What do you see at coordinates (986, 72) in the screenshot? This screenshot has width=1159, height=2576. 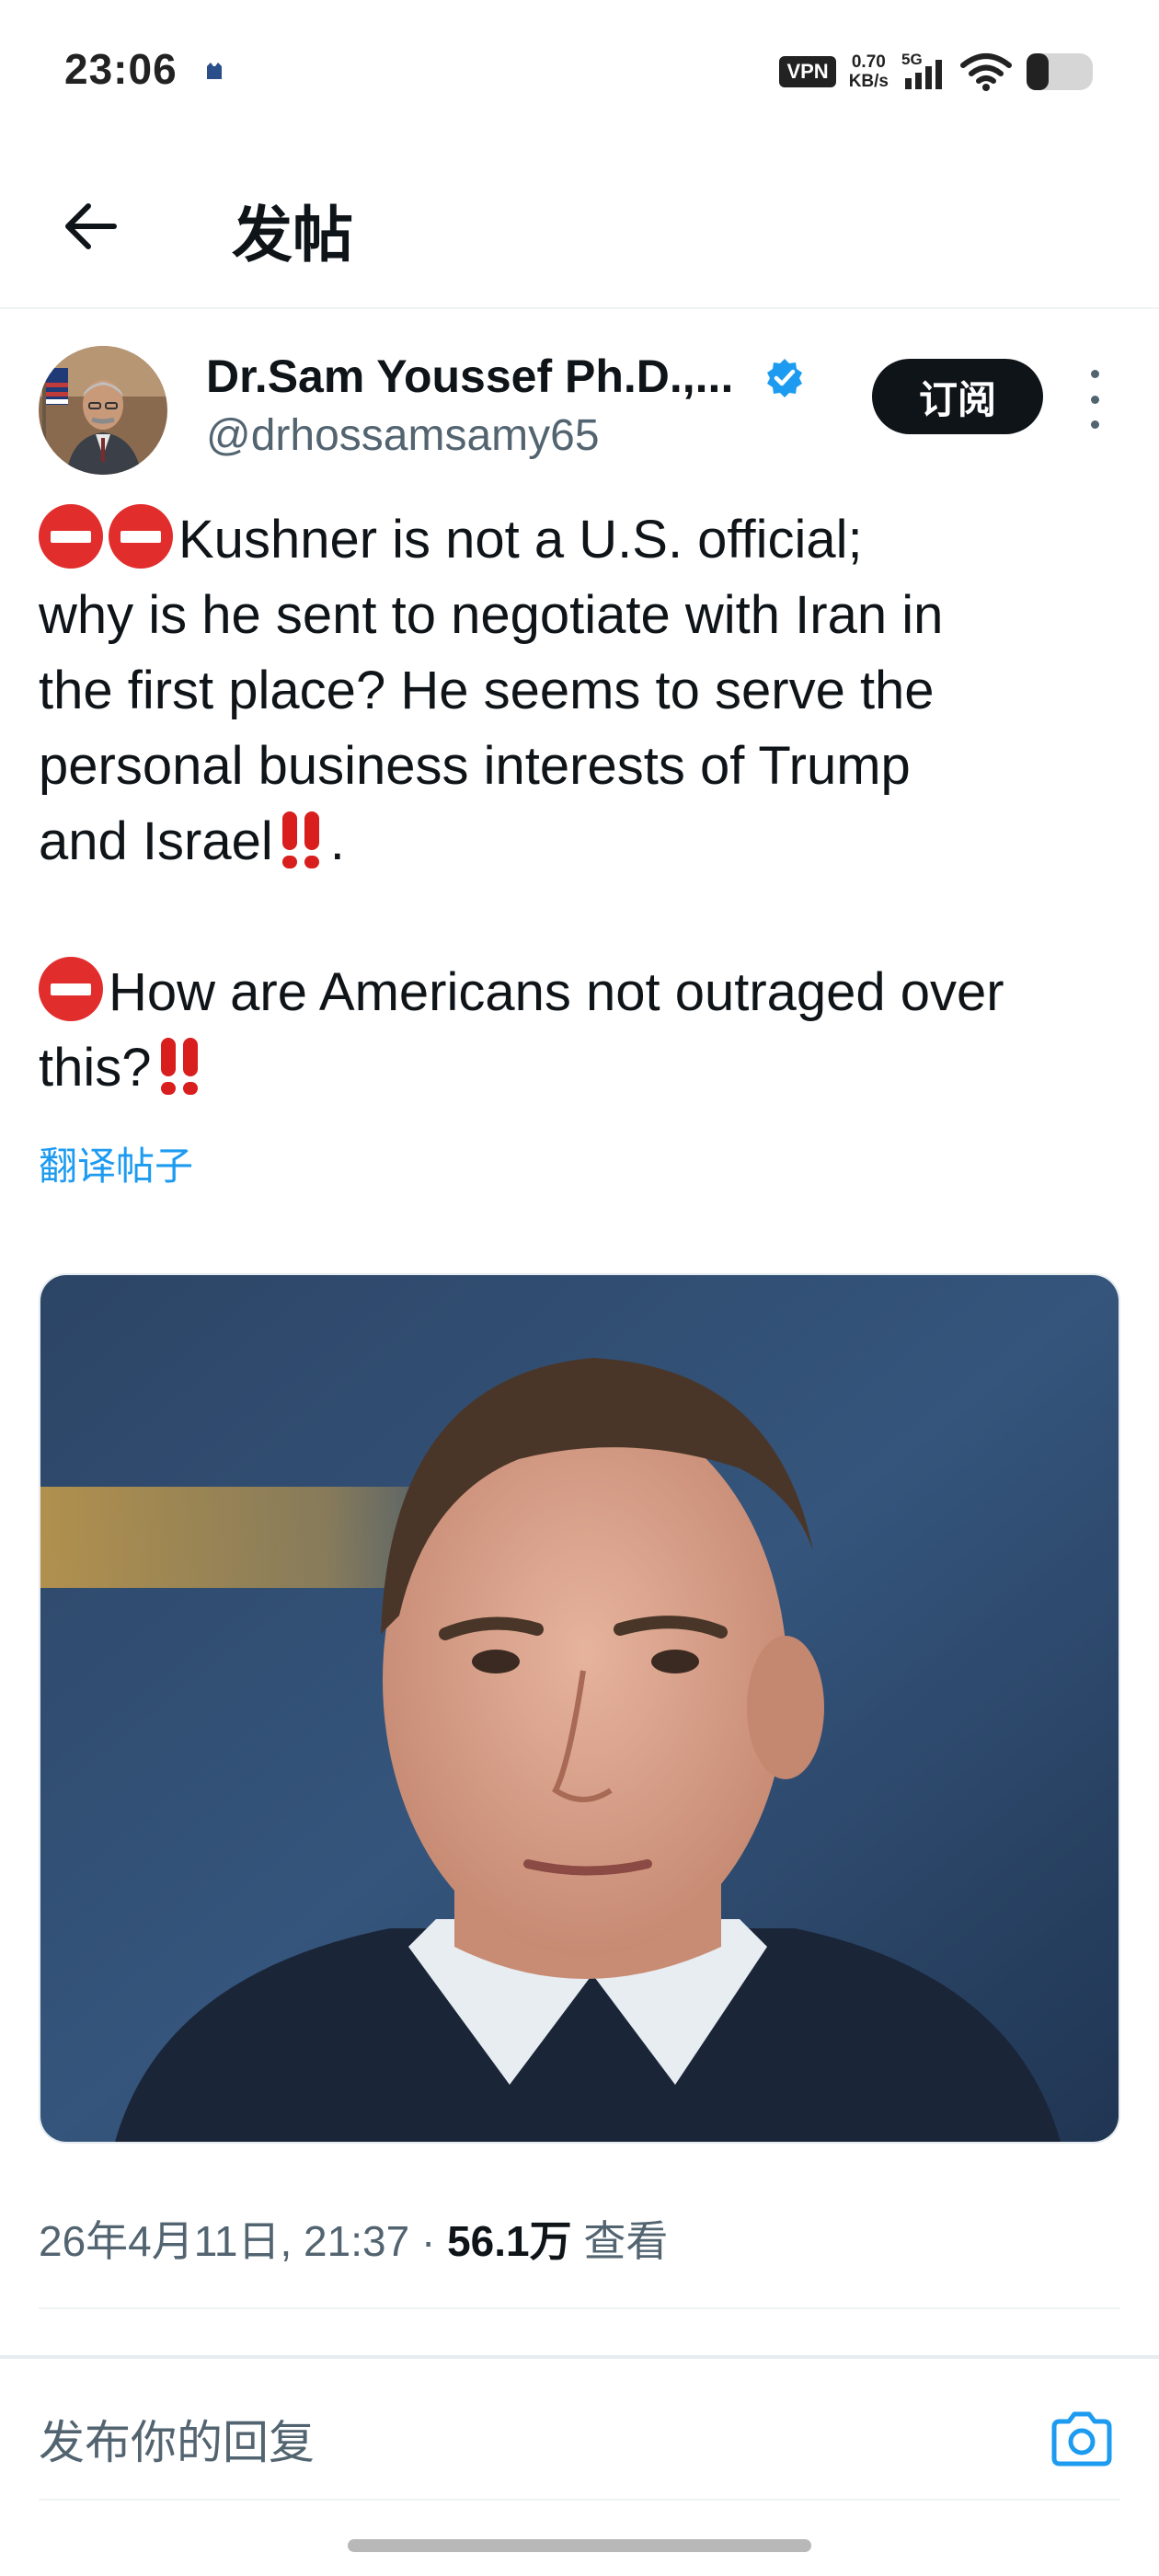 I see `wifi-icon` at bounding box center [986, 72].